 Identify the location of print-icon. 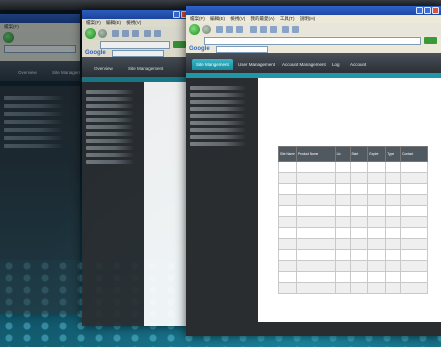
(295, 29).